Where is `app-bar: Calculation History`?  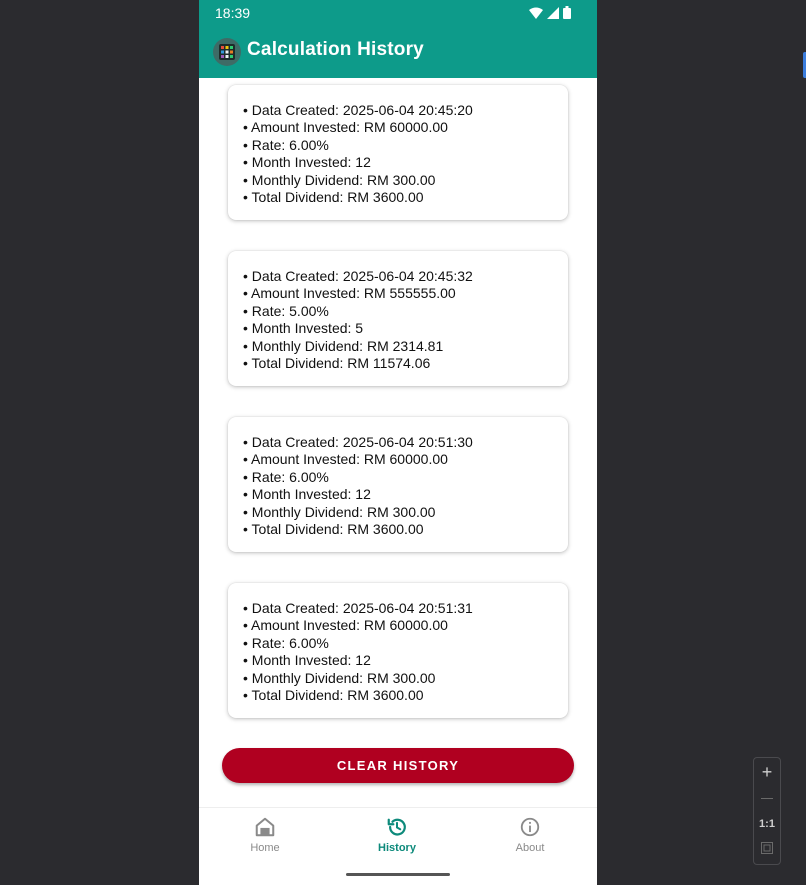 app-bar: Calculation History is located at coordinates (398, 52).